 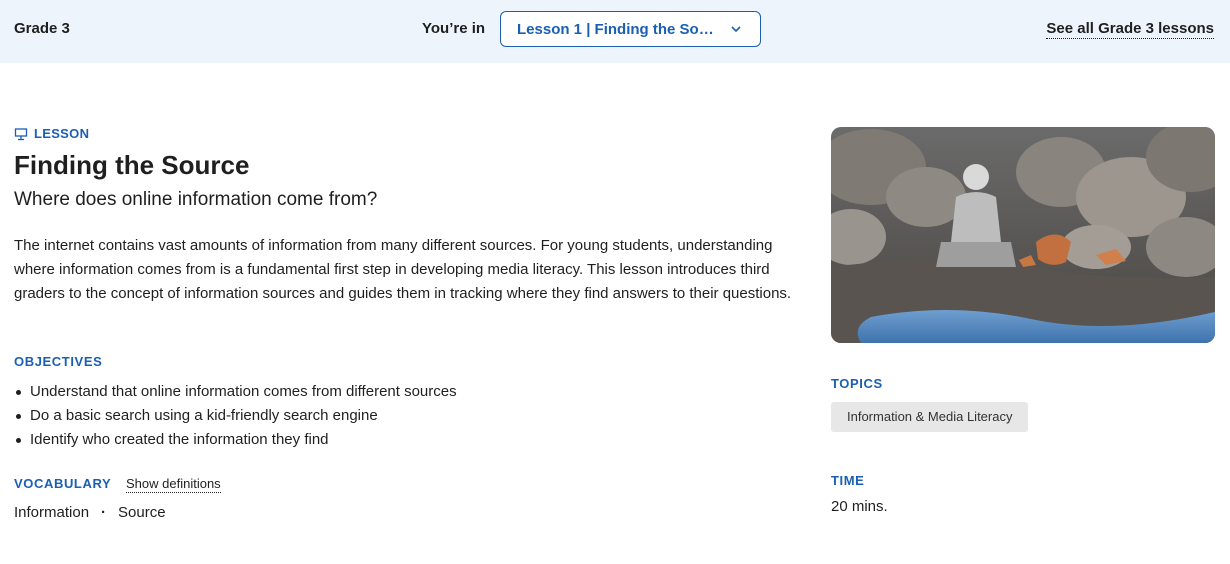 I want to click on vocab-term: Information, so click(x=52, y=512).